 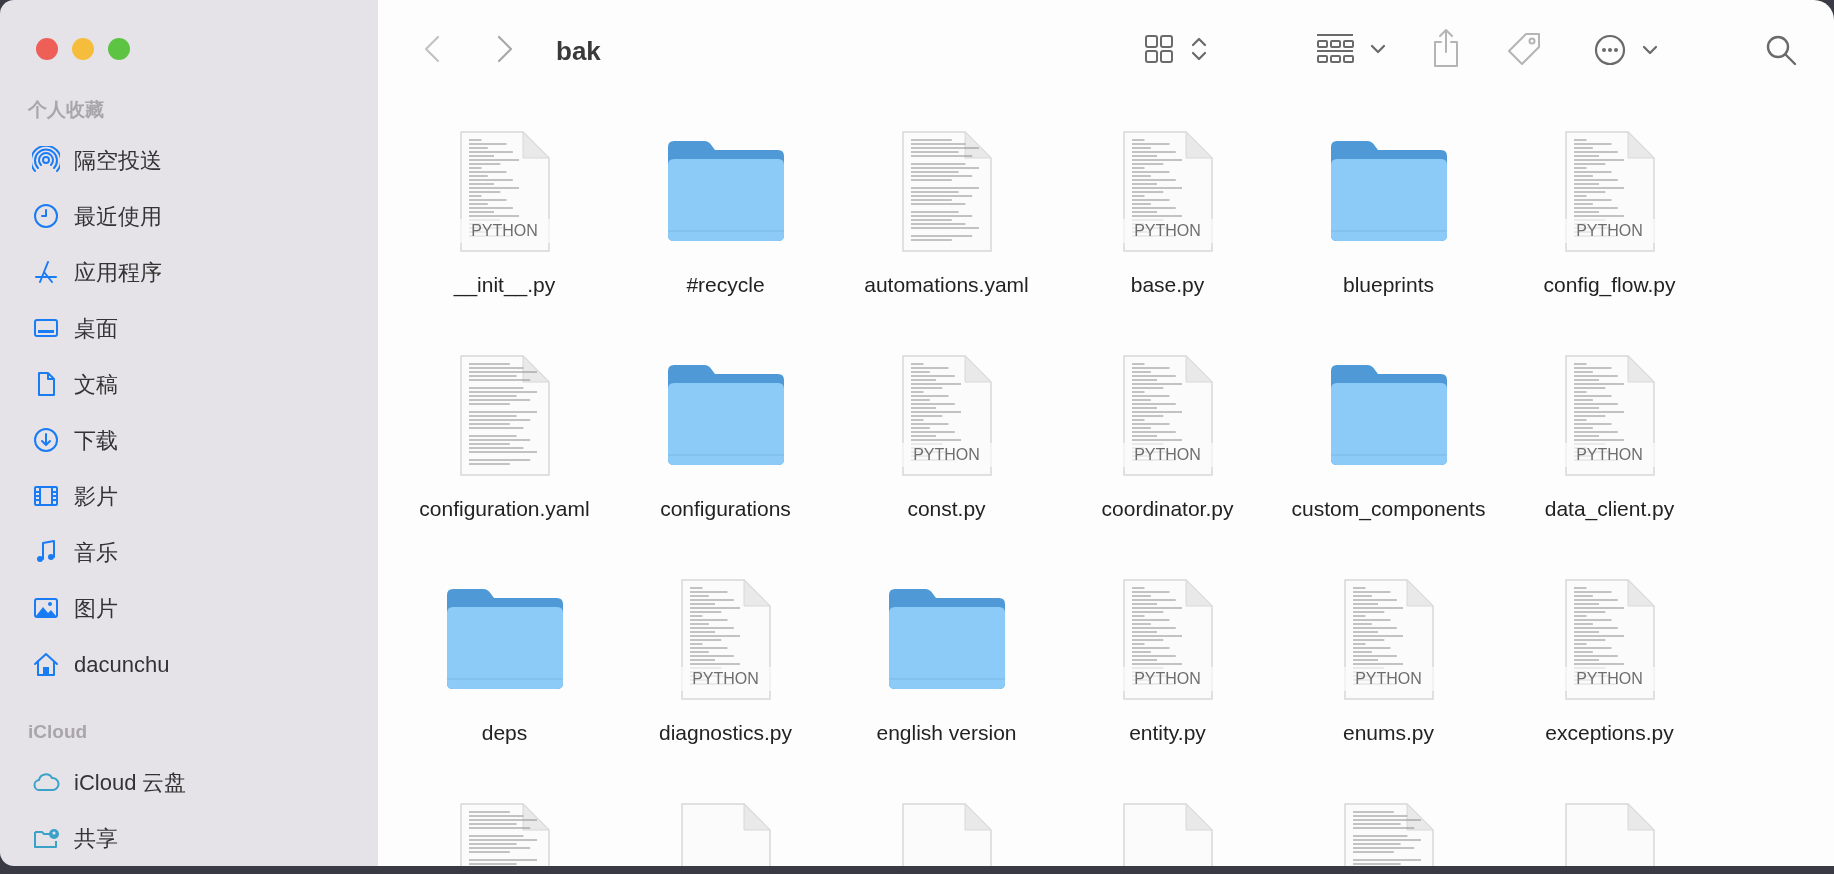 I want to click on file-name: custom_components, so click(x=1388, y=509).